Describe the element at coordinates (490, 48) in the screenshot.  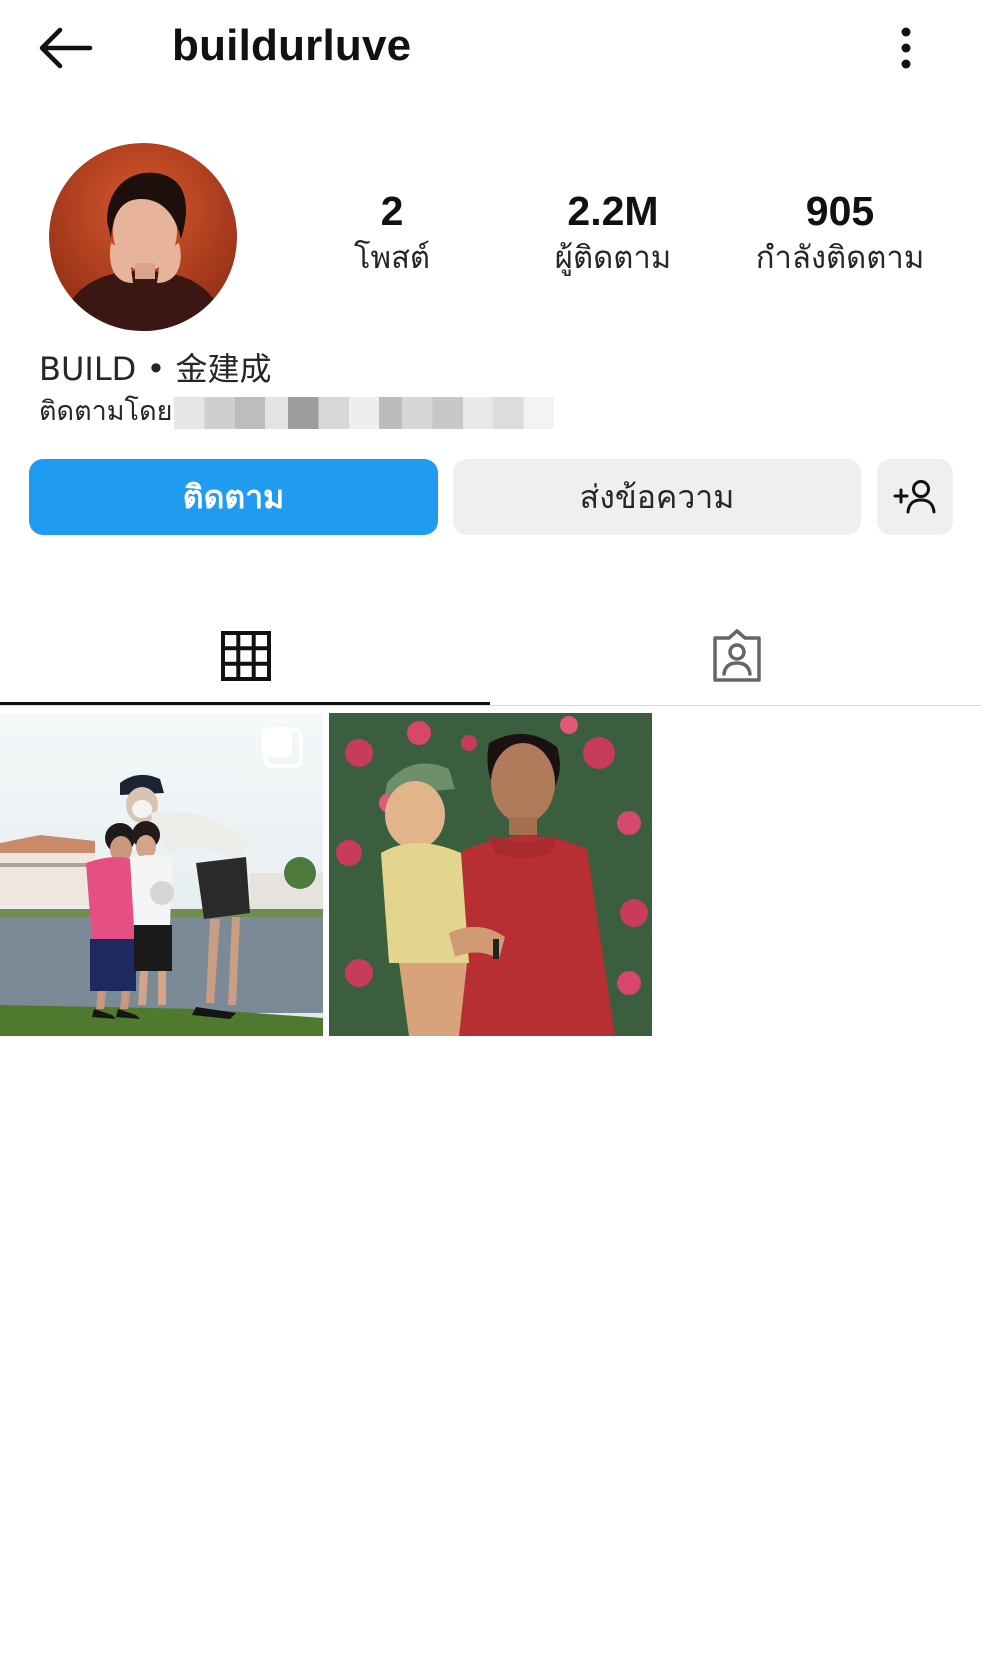
I see `top-bar: buildurluve` at that location.